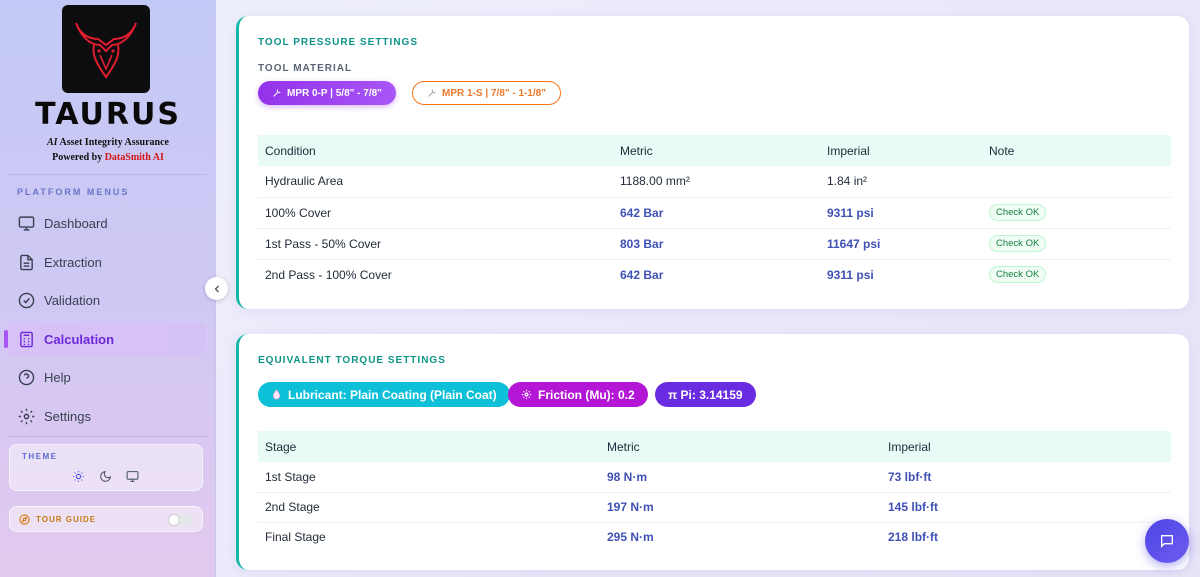 This screenshot has width=1200, height=577. What do you see at coordinates (740, 507) in the screenshot?
I see `metric-cell: 197 N·m` at bounding box center [740, 507].